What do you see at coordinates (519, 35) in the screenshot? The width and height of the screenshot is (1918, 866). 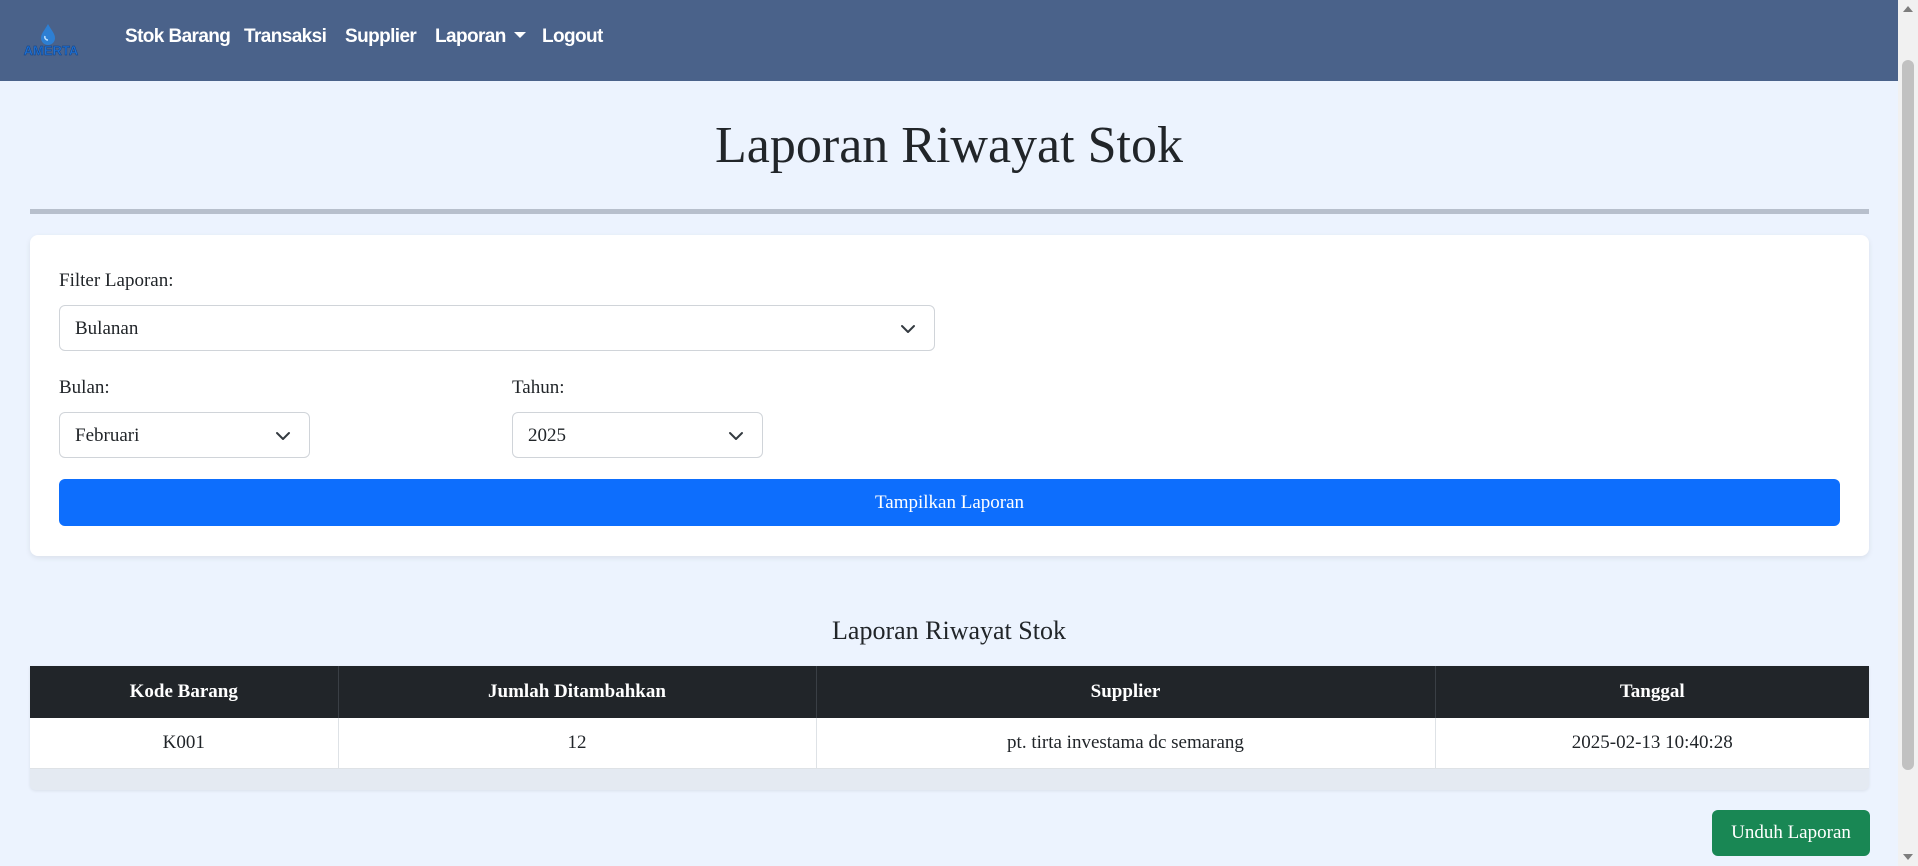 I see `caret-down-icon` at bounding box center [519, 35].